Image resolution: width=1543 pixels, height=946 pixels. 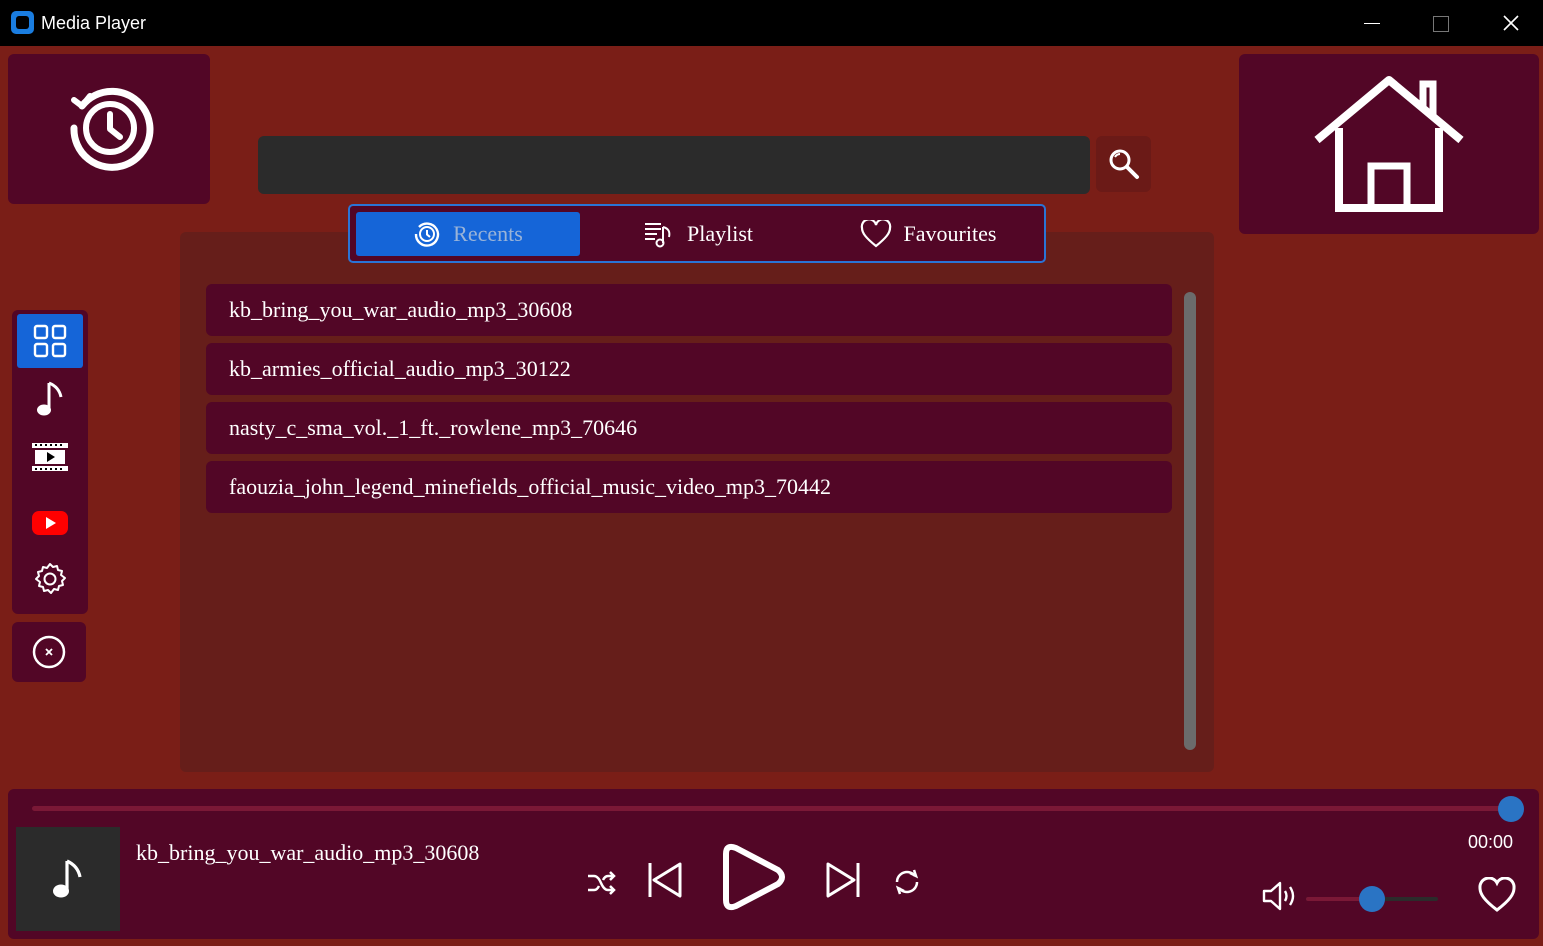 What do you see at coordinates (689, 310) in the screenshot?
I see `list-item: kb_bring_you_war_audio_mp3_30608` at bounding box center [689, 310].